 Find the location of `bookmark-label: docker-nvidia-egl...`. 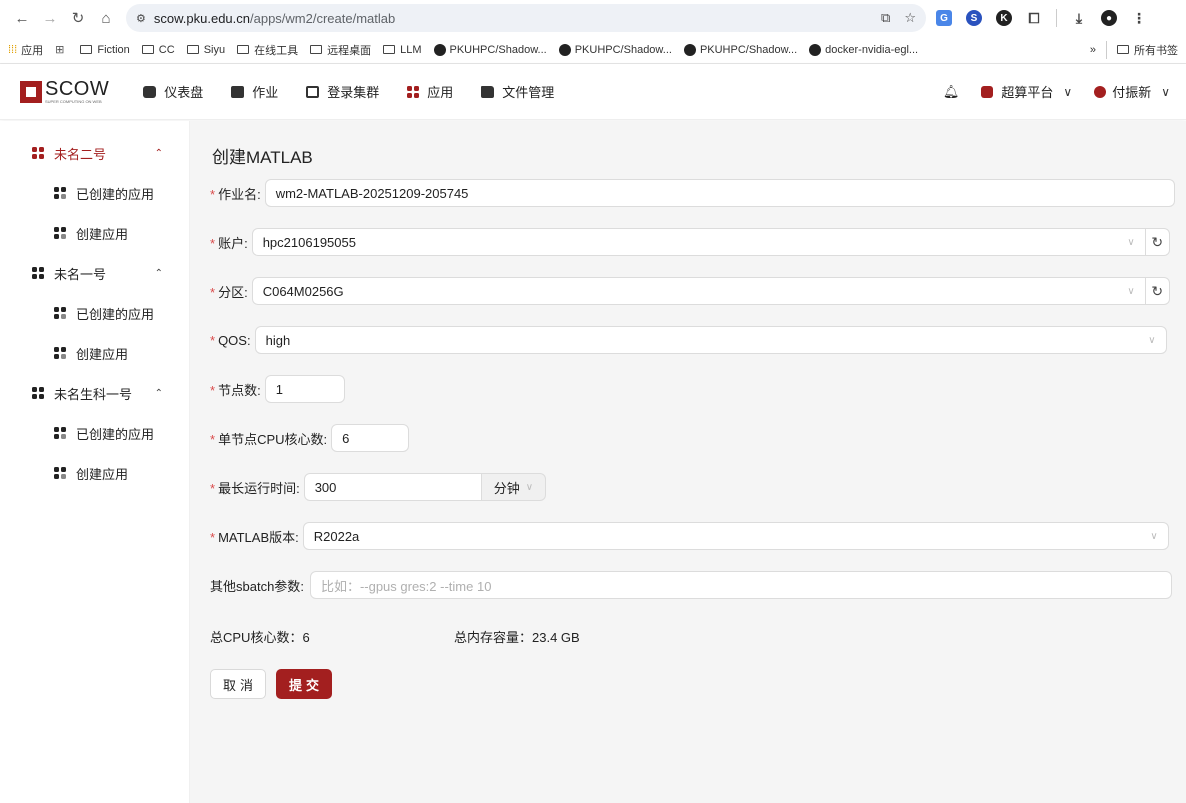

bookmark-label: docker-nvidia-egl... is located at coordinates (872, 49).